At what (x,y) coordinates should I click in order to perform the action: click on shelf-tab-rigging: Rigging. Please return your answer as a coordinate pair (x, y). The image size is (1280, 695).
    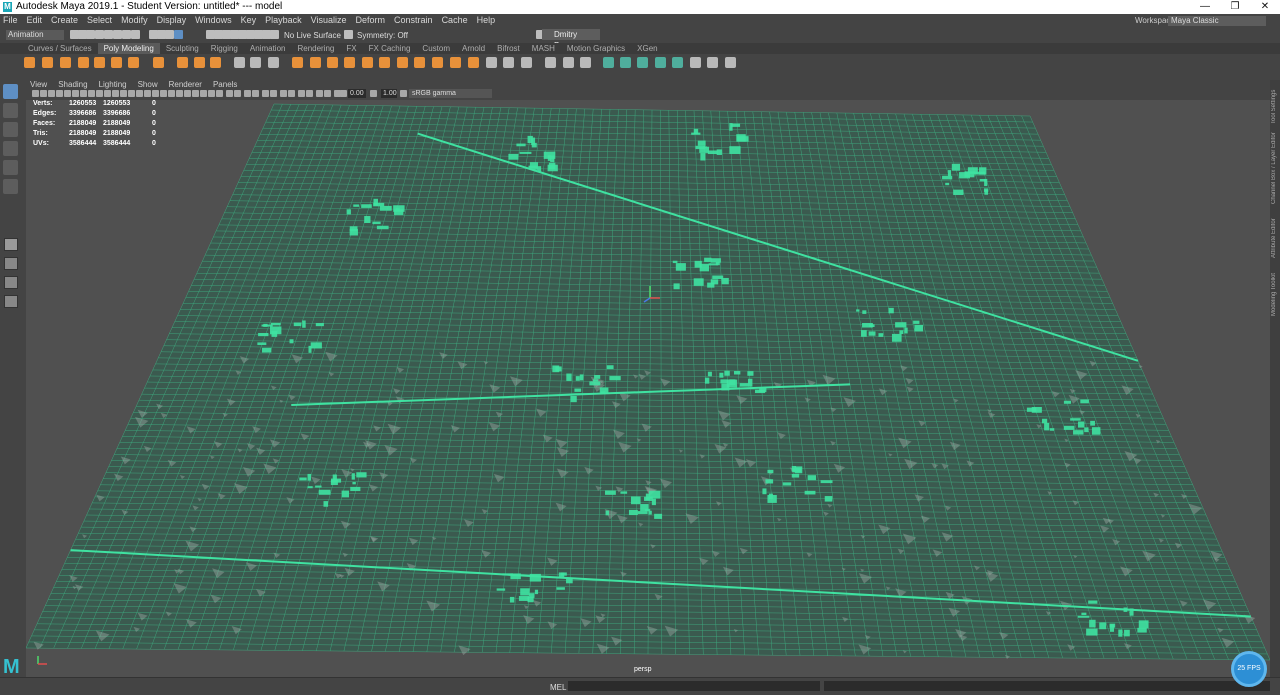
    Looking at the image, I should click on (224, 48).